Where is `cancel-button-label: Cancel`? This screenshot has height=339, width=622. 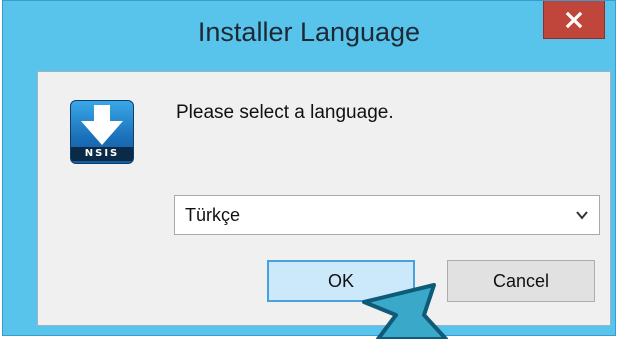 cancel-button-label: Cancel is located at coordinates (521, 280).